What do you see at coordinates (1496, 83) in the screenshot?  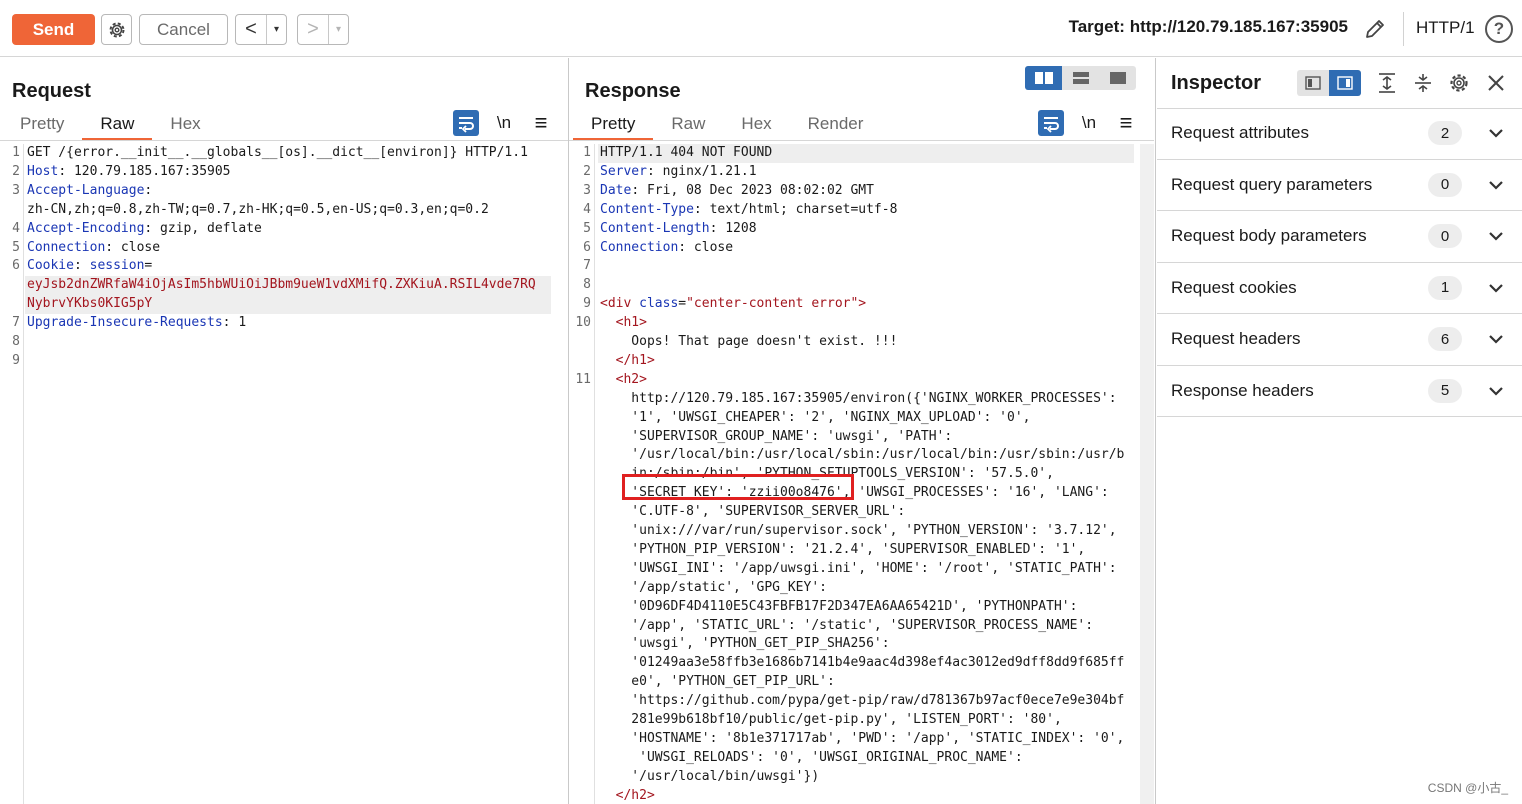 I see `inspector-close-button` at bounding box center [1496, 83].